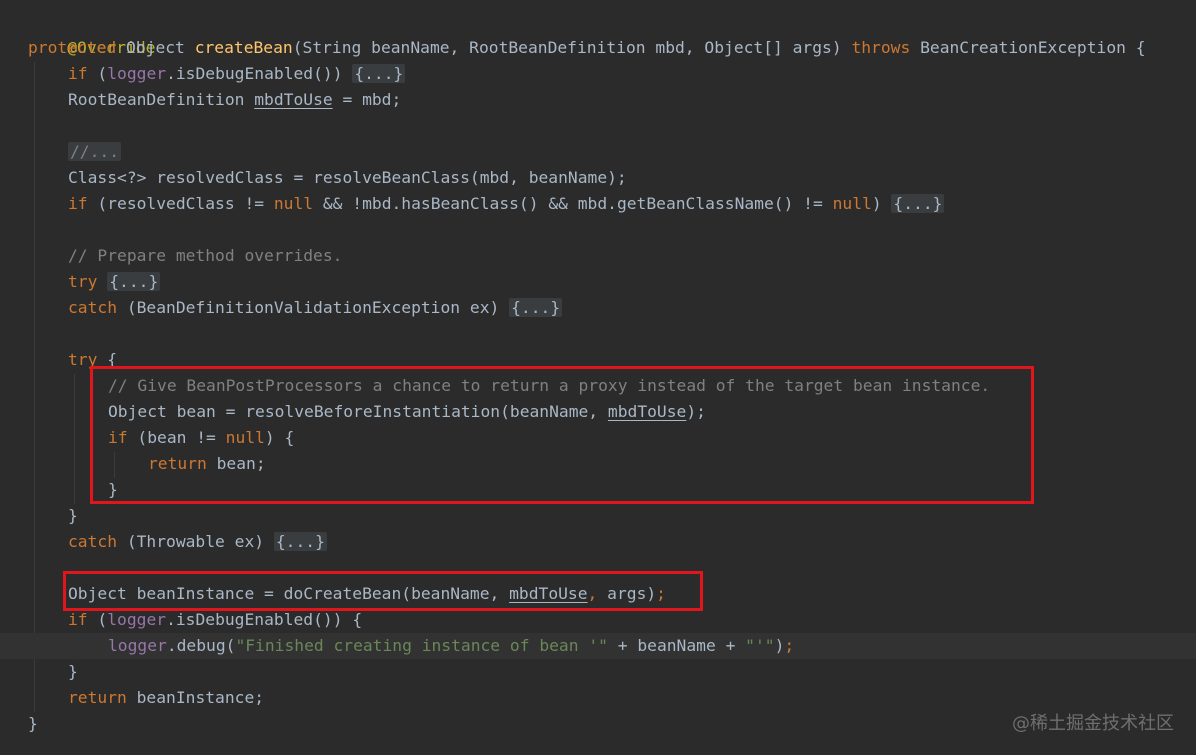 Image resolution: width=1196 pixels, height=755 pixels. I want to click on code-line: if (logger.isDebugEnabled()) {...}, so click(237, 74).